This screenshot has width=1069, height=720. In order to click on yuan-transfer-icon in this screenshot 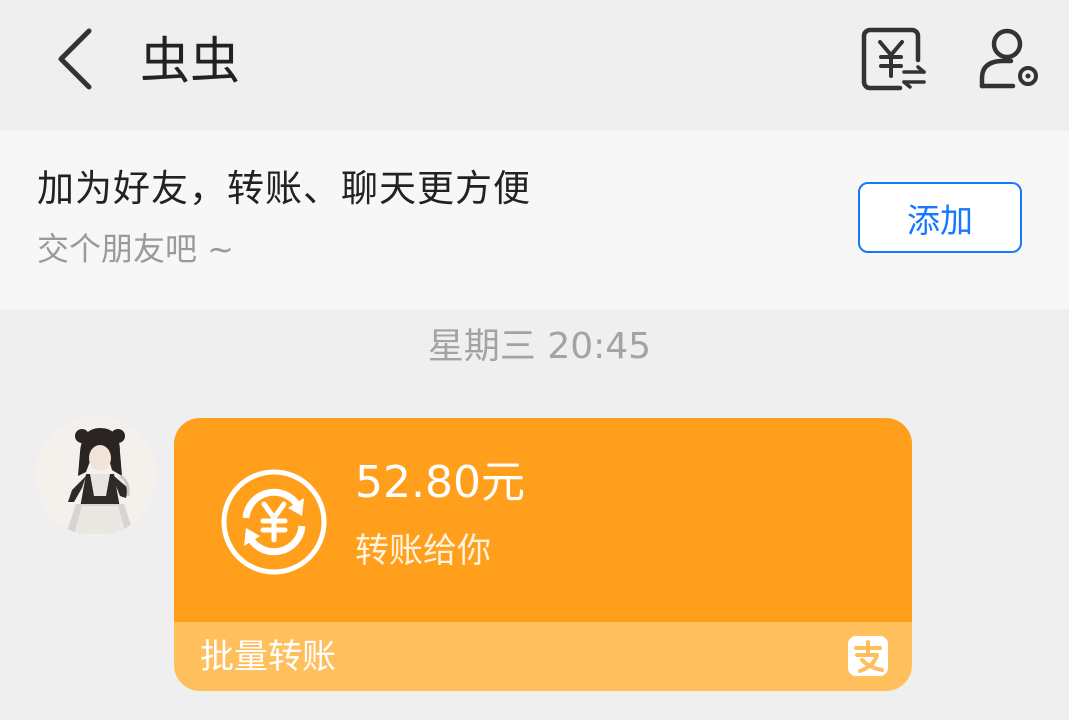, I will do `click(893, 59)`.